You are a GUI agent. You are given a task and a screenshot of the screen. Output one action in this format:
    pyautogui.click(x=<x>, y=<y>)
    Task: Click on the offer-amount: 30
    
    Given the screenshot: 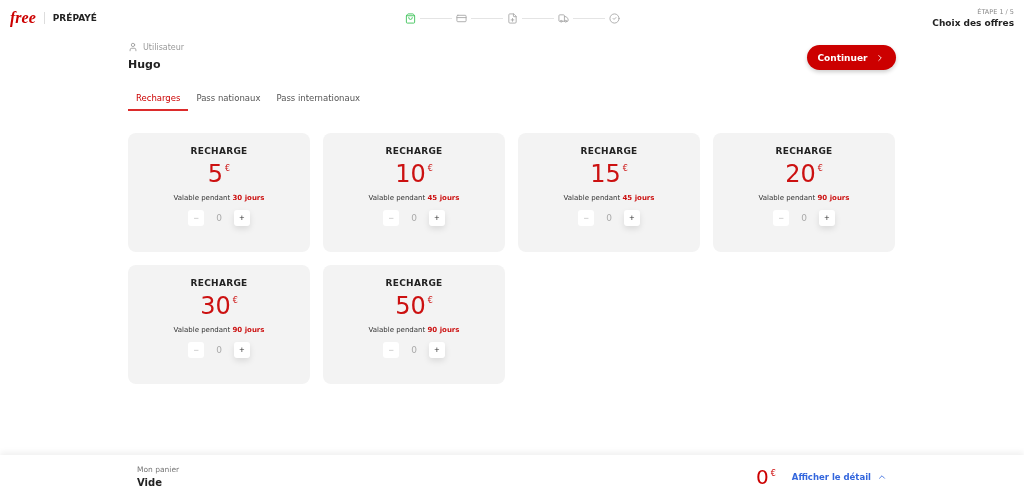 What is the action you would take?
    pyautogui.click(x=215, y=306)
    